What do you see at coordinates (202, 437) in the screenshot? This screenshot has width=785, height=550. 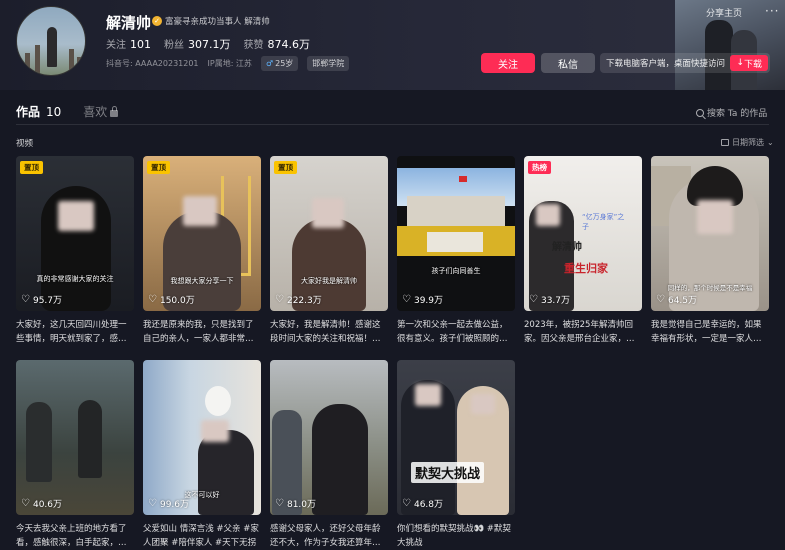 I see `video-thumbnail: 这不可以好 ♡ 99.6万` at bounding box center [202, 437].